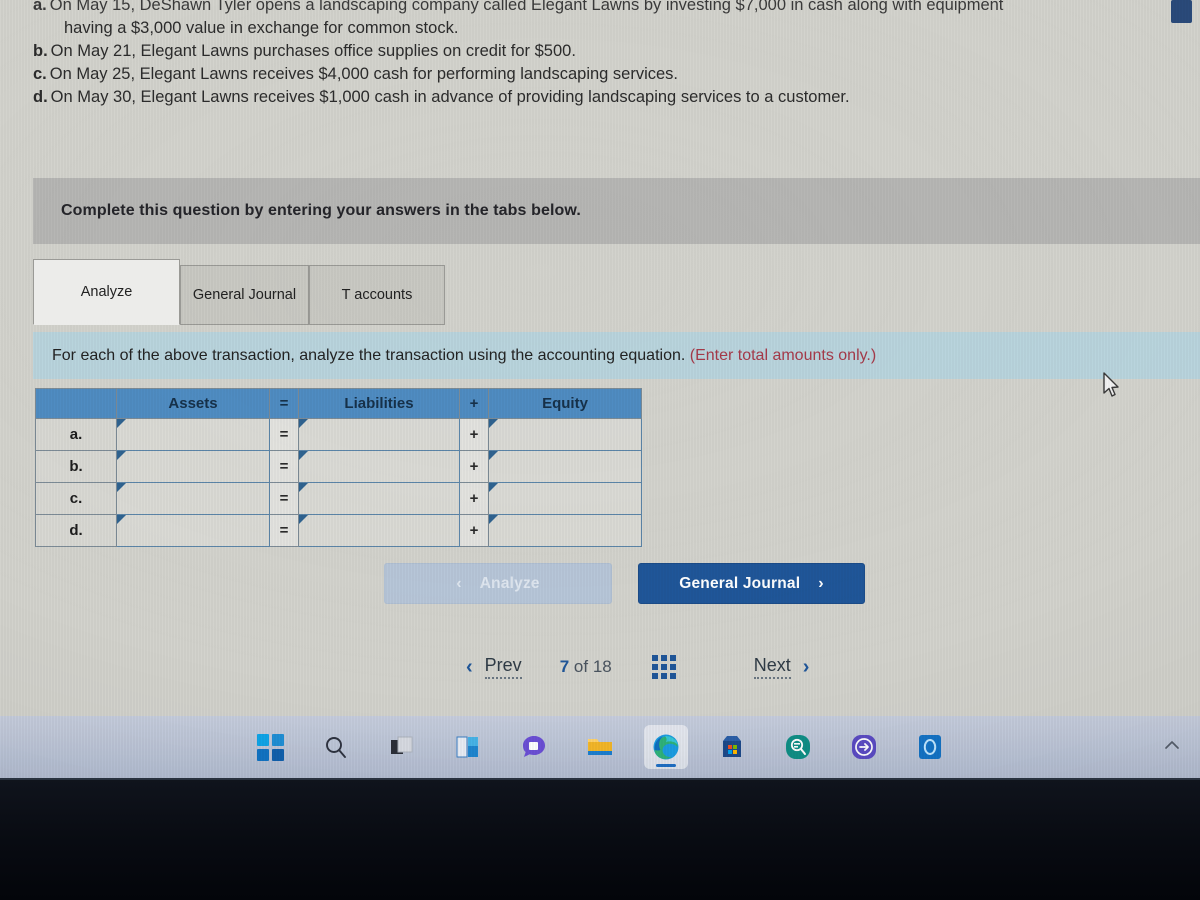 This screenshot has width=1200, height=900. Describe the element at coordinates (772, 667) in the screenshot. I see `next-page-link: Next` at that location.